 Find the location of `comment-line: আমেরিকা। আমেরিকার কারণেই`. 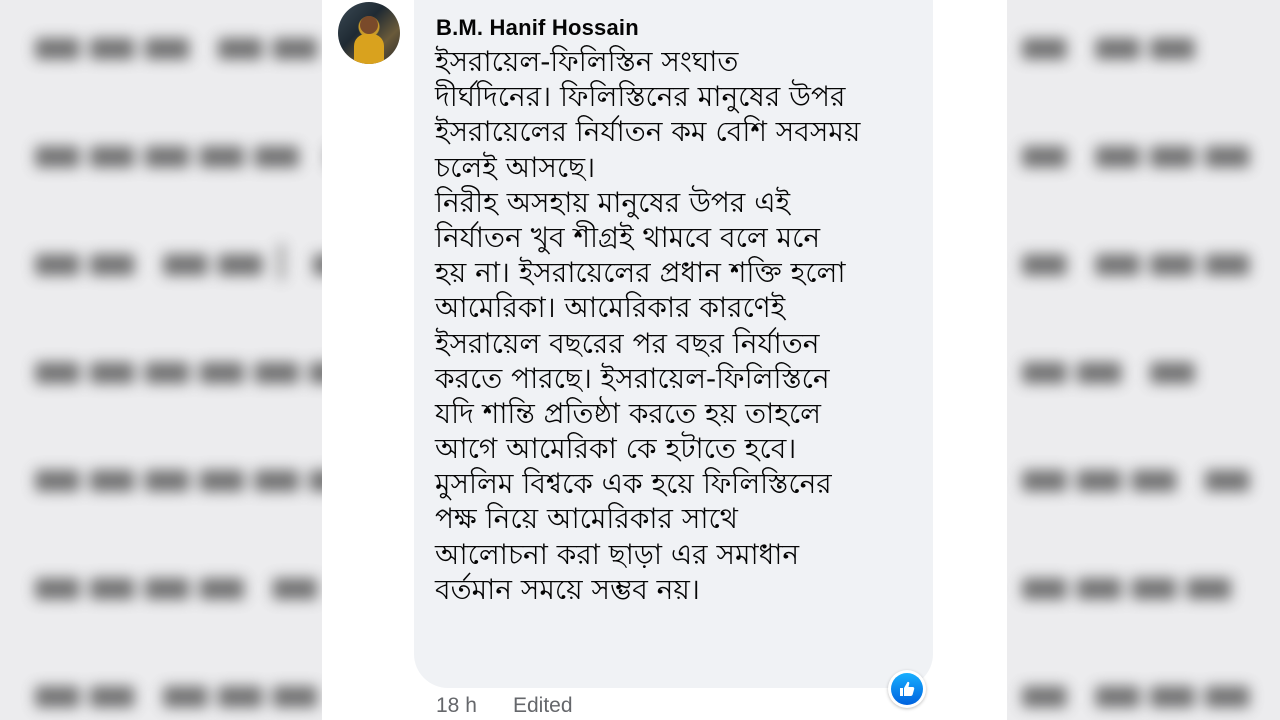

comment-line: আমেরিকা। আমেরিকার কারণেই is located at coordinates (610, 308).